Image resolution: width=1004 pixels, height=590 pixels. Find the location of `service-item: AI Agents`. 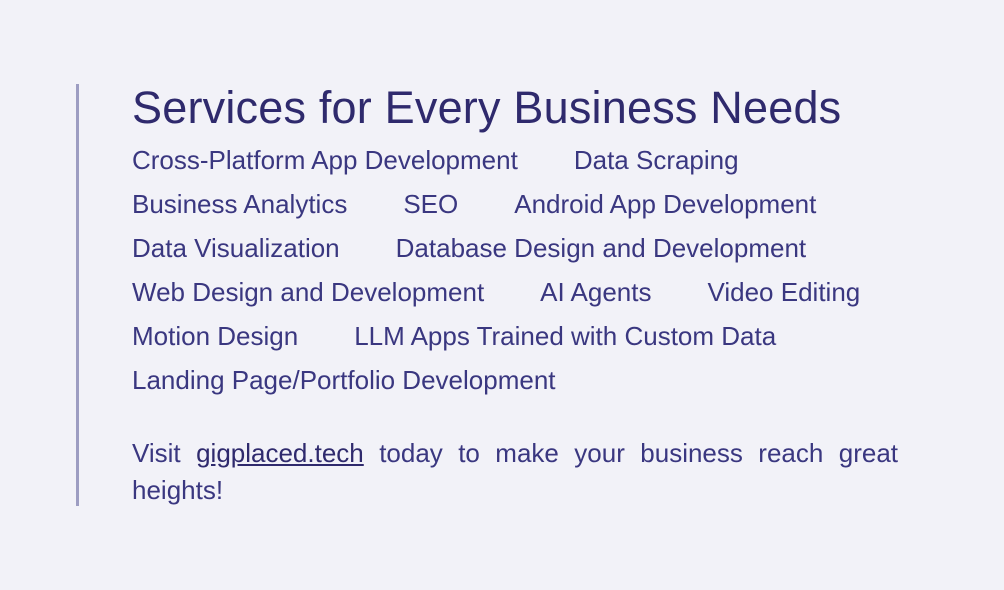

service-item: AI Agents is located at coordinates (596, 292).